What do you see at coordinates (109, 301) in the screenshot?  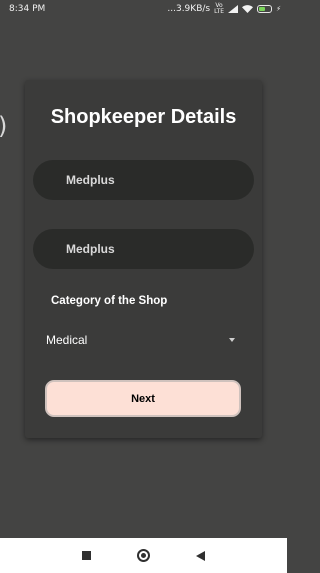 I see `category-label: Category of the Shop` at bounding box center [109, 301].